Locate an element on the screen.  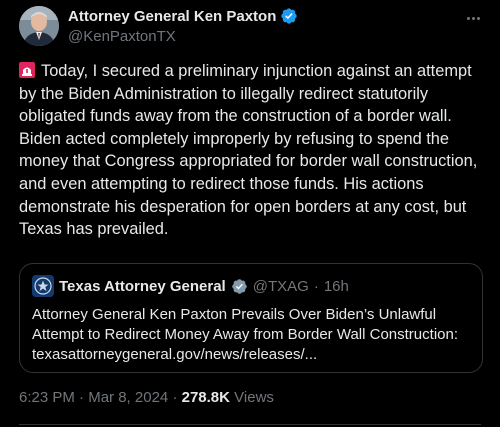
author-display-name: Attorney General Ken Paxton is located at coordinates (172, 16).